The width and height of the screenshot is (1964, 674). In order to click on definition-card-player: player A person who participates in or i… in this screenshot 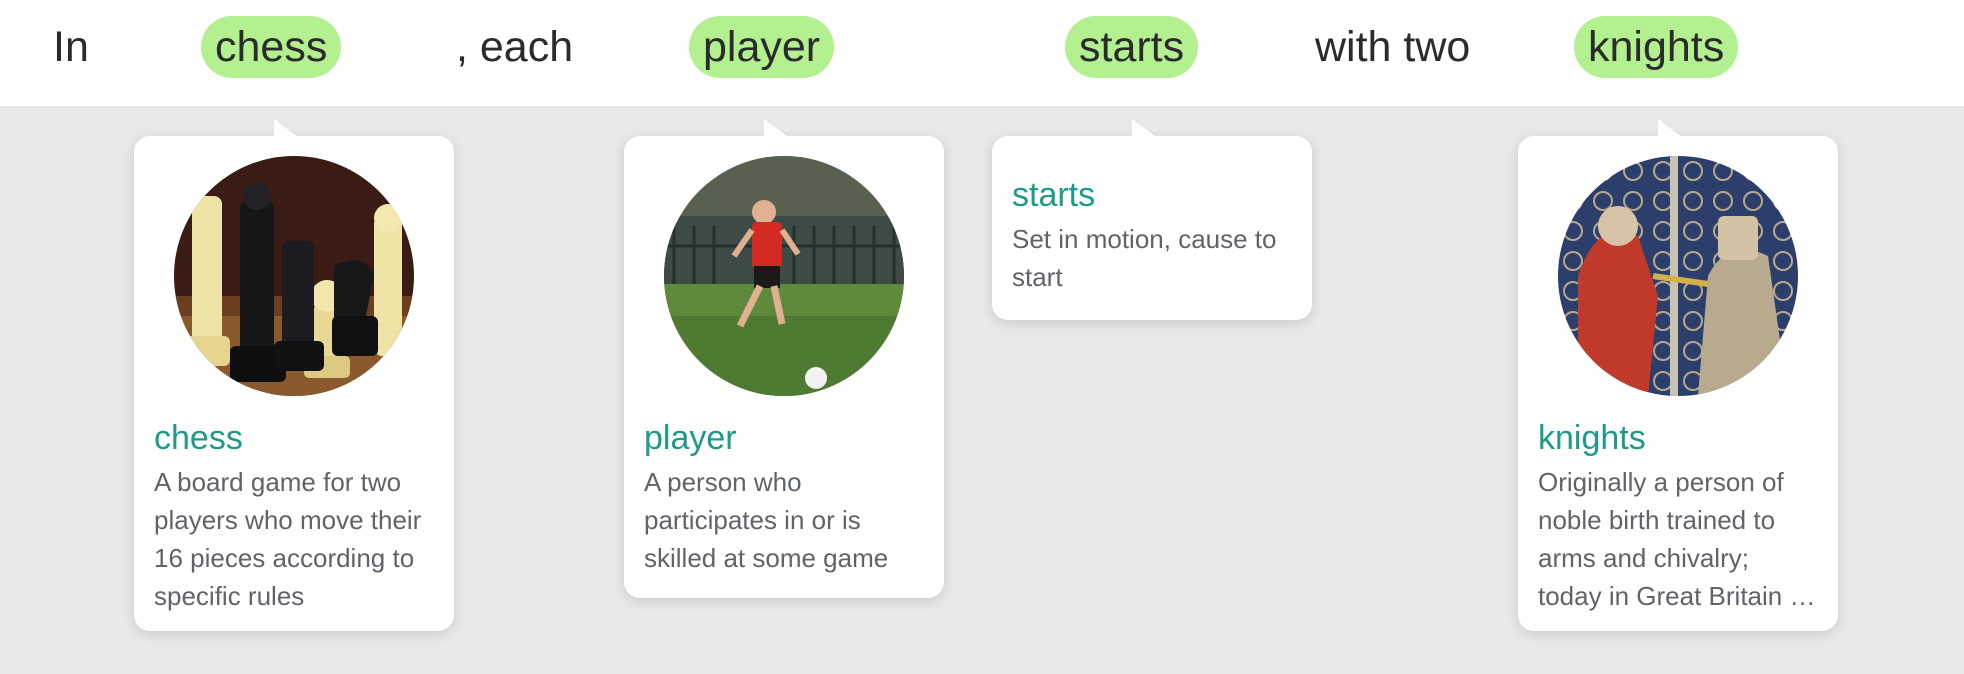, I will do `click(784, 358)`.